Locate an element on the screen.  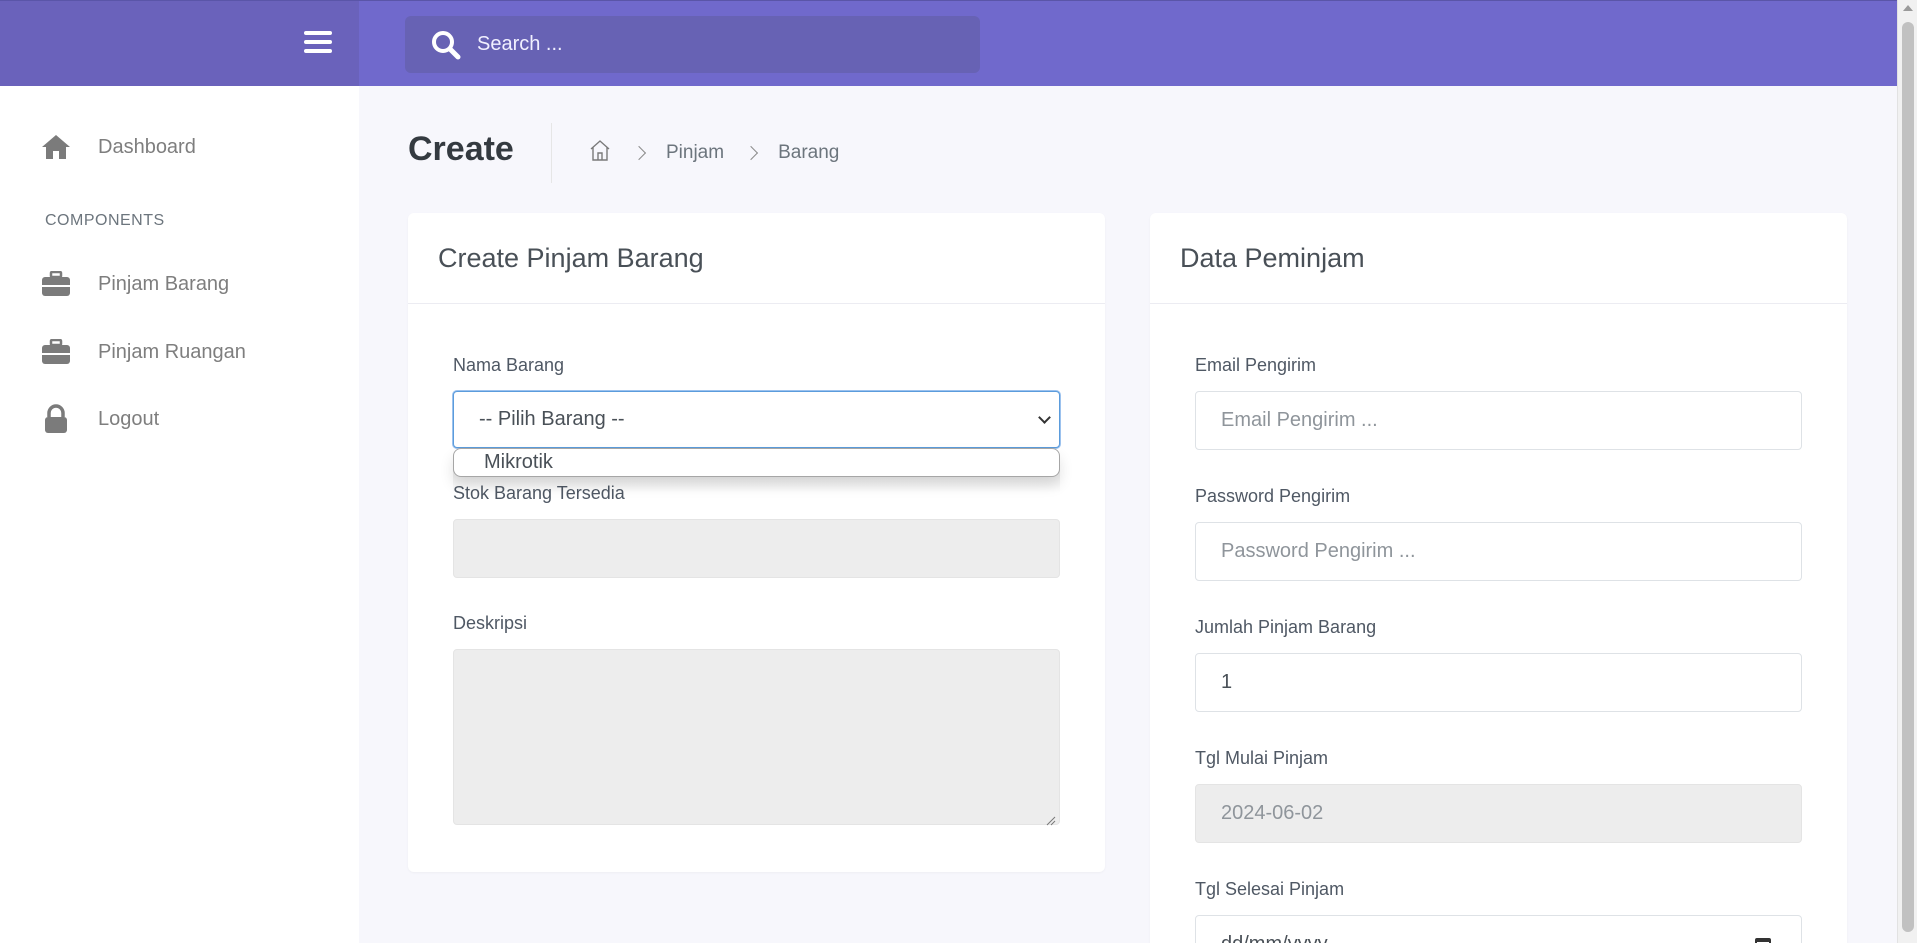
menu-toggle-icon is located at coordinates (318, 43).